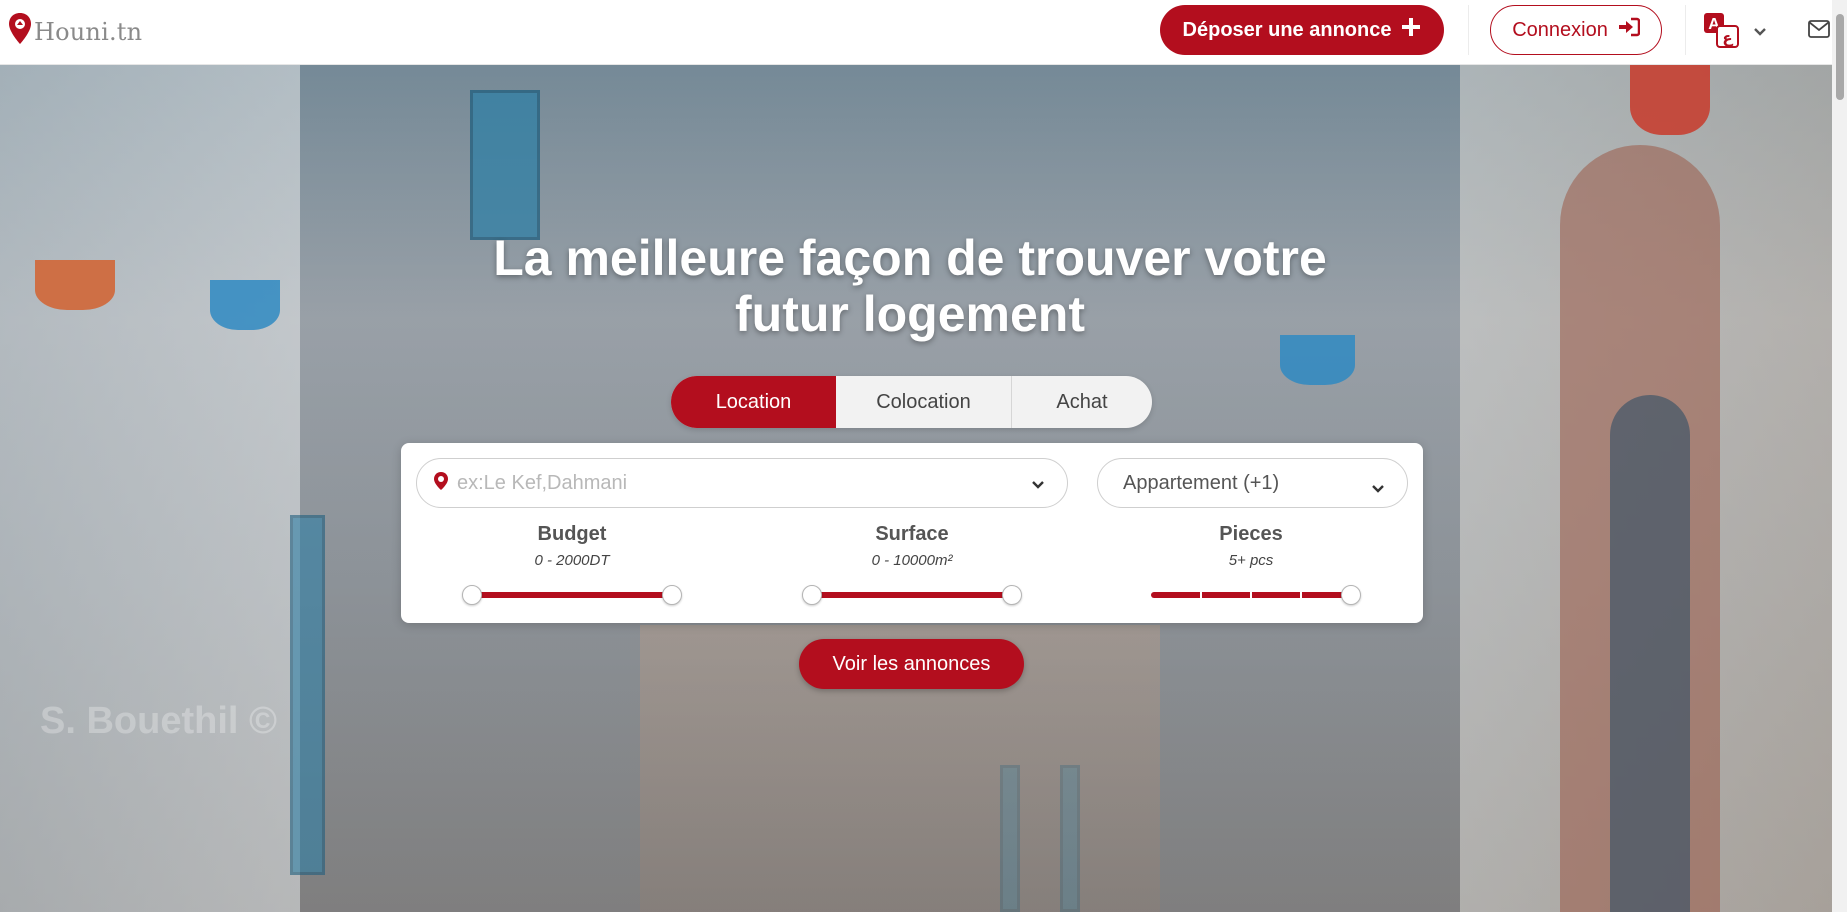 The height and width of the screenshot is (912, 1847). I want to click on scrollbar-thumb, so click(1840, 57).